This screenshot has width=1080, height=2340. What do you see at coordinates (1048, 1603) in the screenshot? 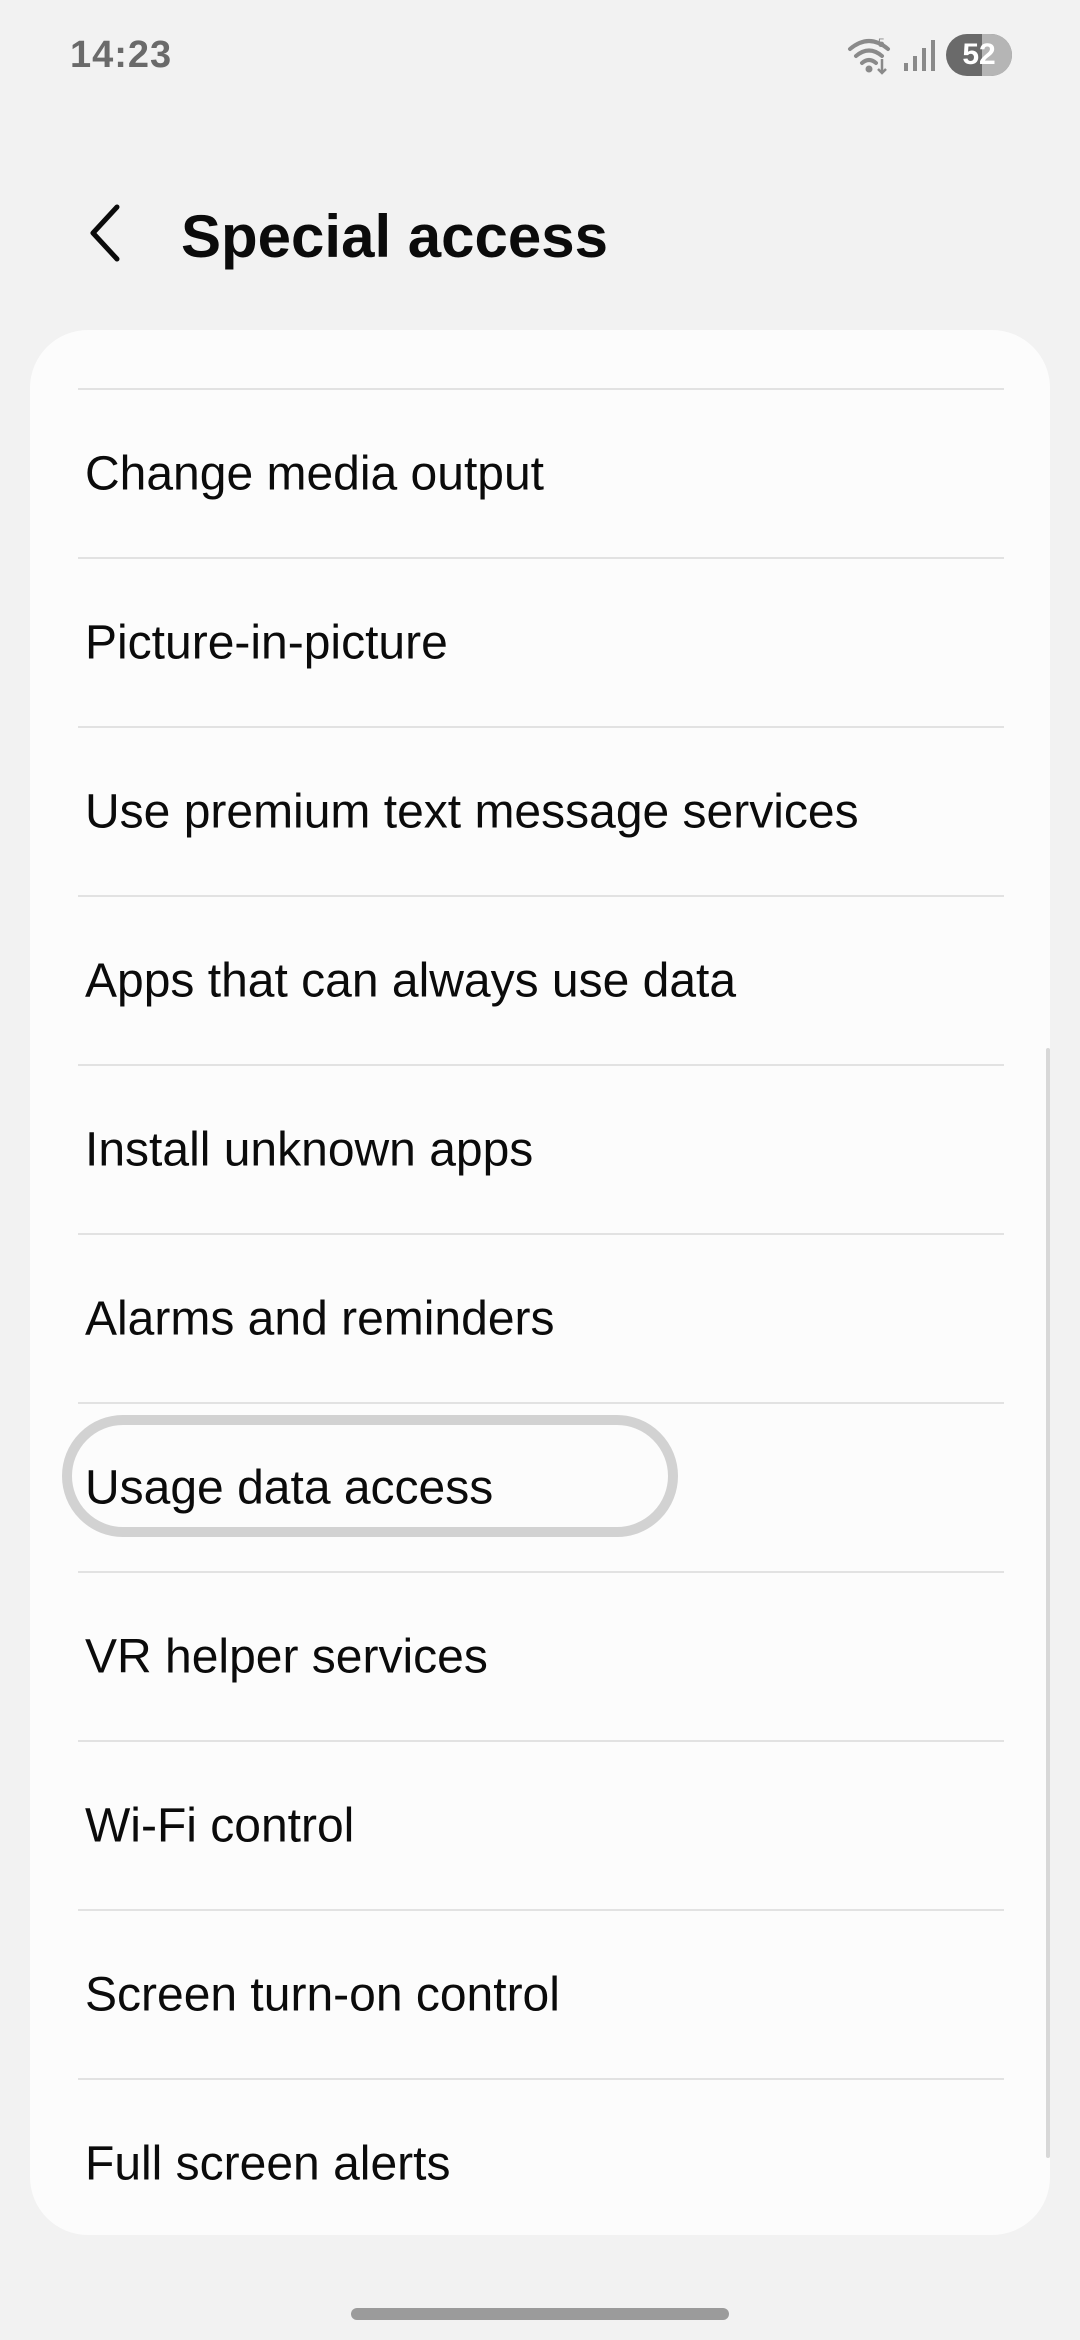
I see `scrollbar` at bounding box center [1048, 1603].